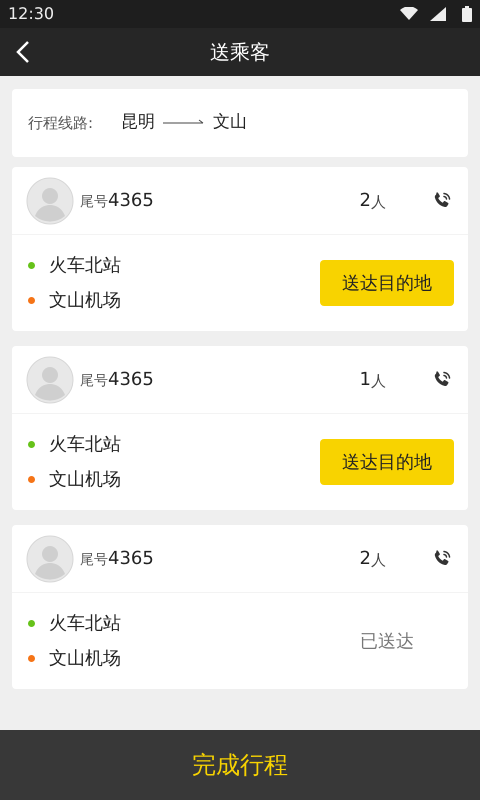  Describe the element at coordinates (240, 52) in the screenshot. I see `page-title: 送乘客` at that location.